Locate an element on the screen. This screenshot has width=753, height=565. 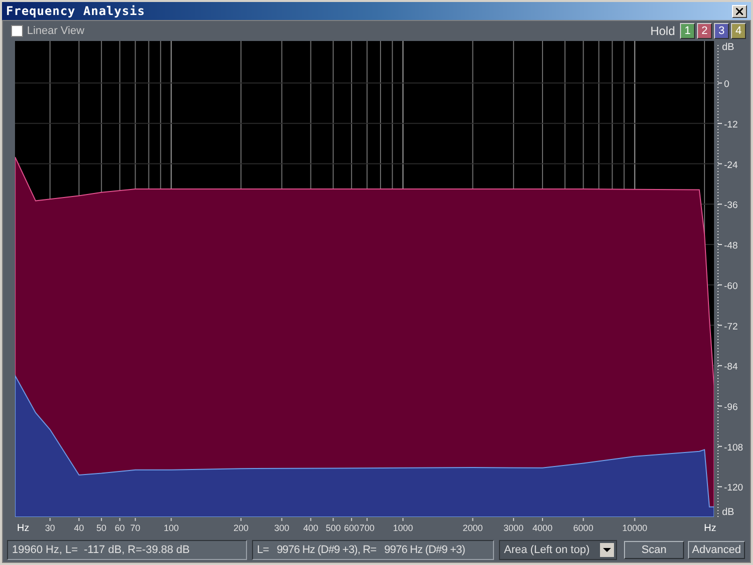
axis-tick-label: -12 is located at coordinates (731, 124).